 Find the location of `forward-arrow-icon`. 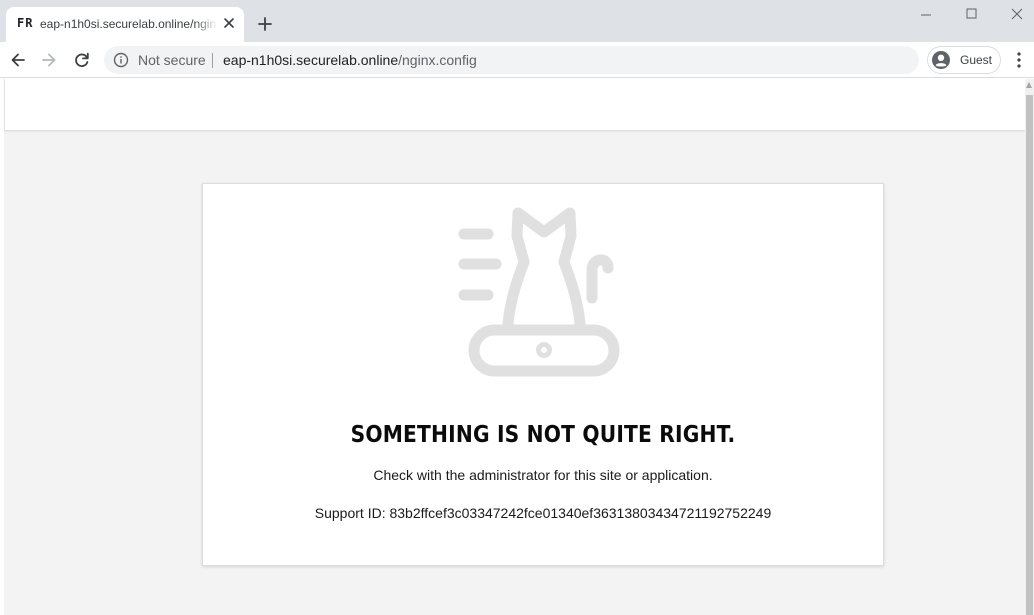

forward-arrow-icon is located at coordinates (49, 60).